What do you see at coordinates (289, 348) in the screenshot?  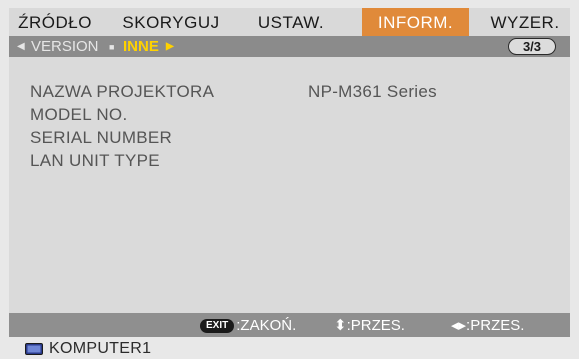 I see `source-indicator: KOMPUTER1` at bounding box center [289, 348].